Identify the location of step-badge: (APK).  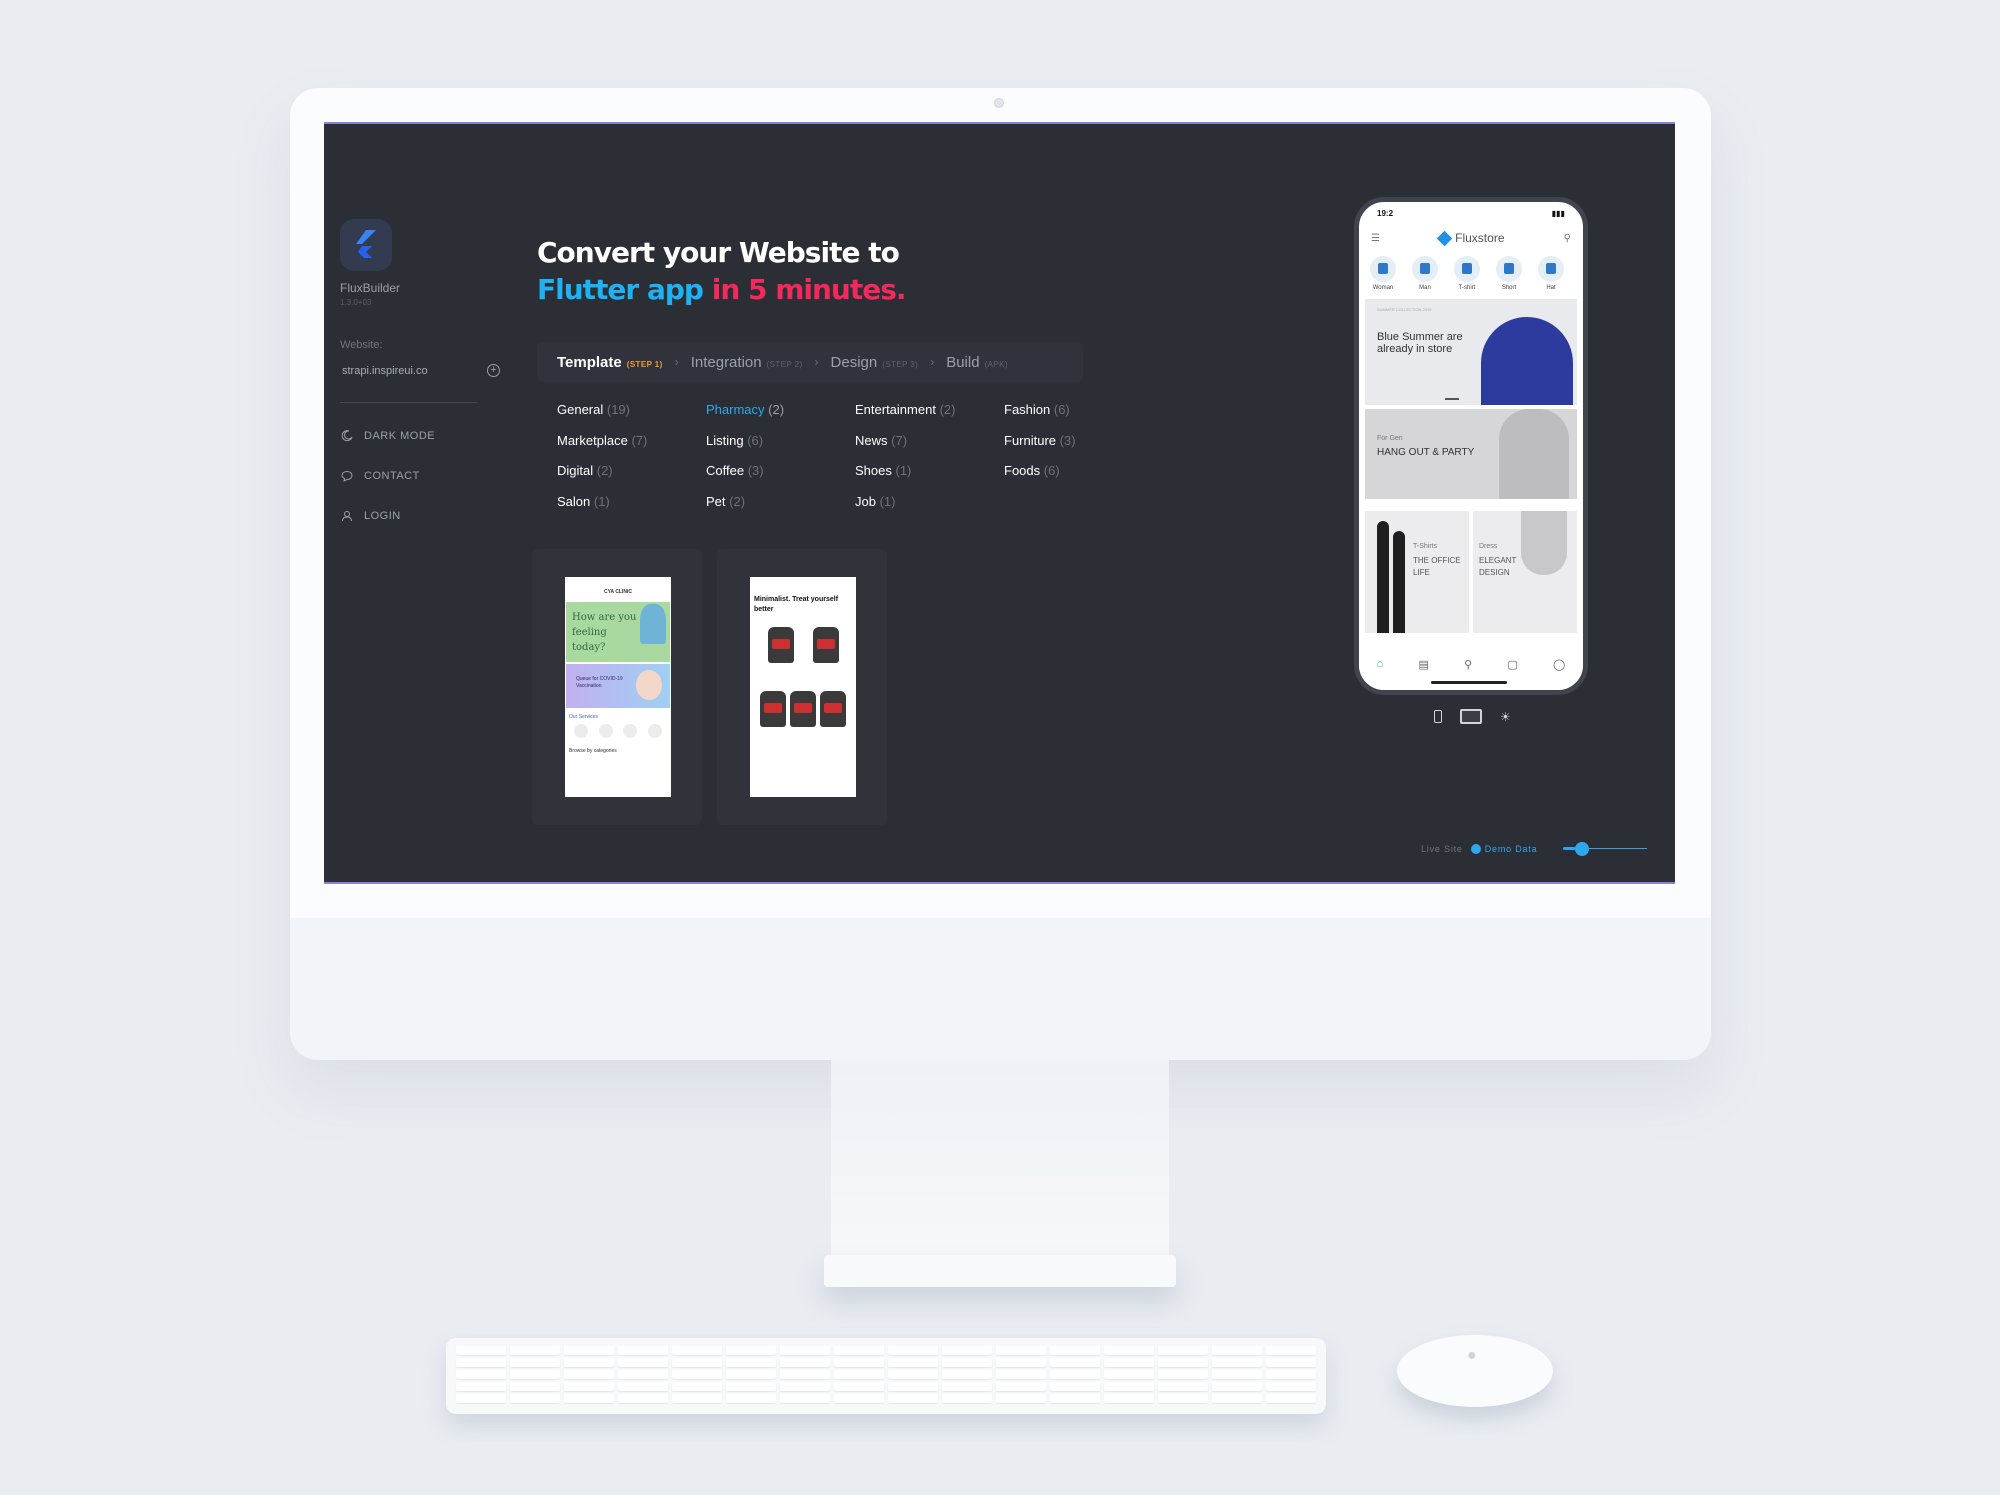
(996, 364).